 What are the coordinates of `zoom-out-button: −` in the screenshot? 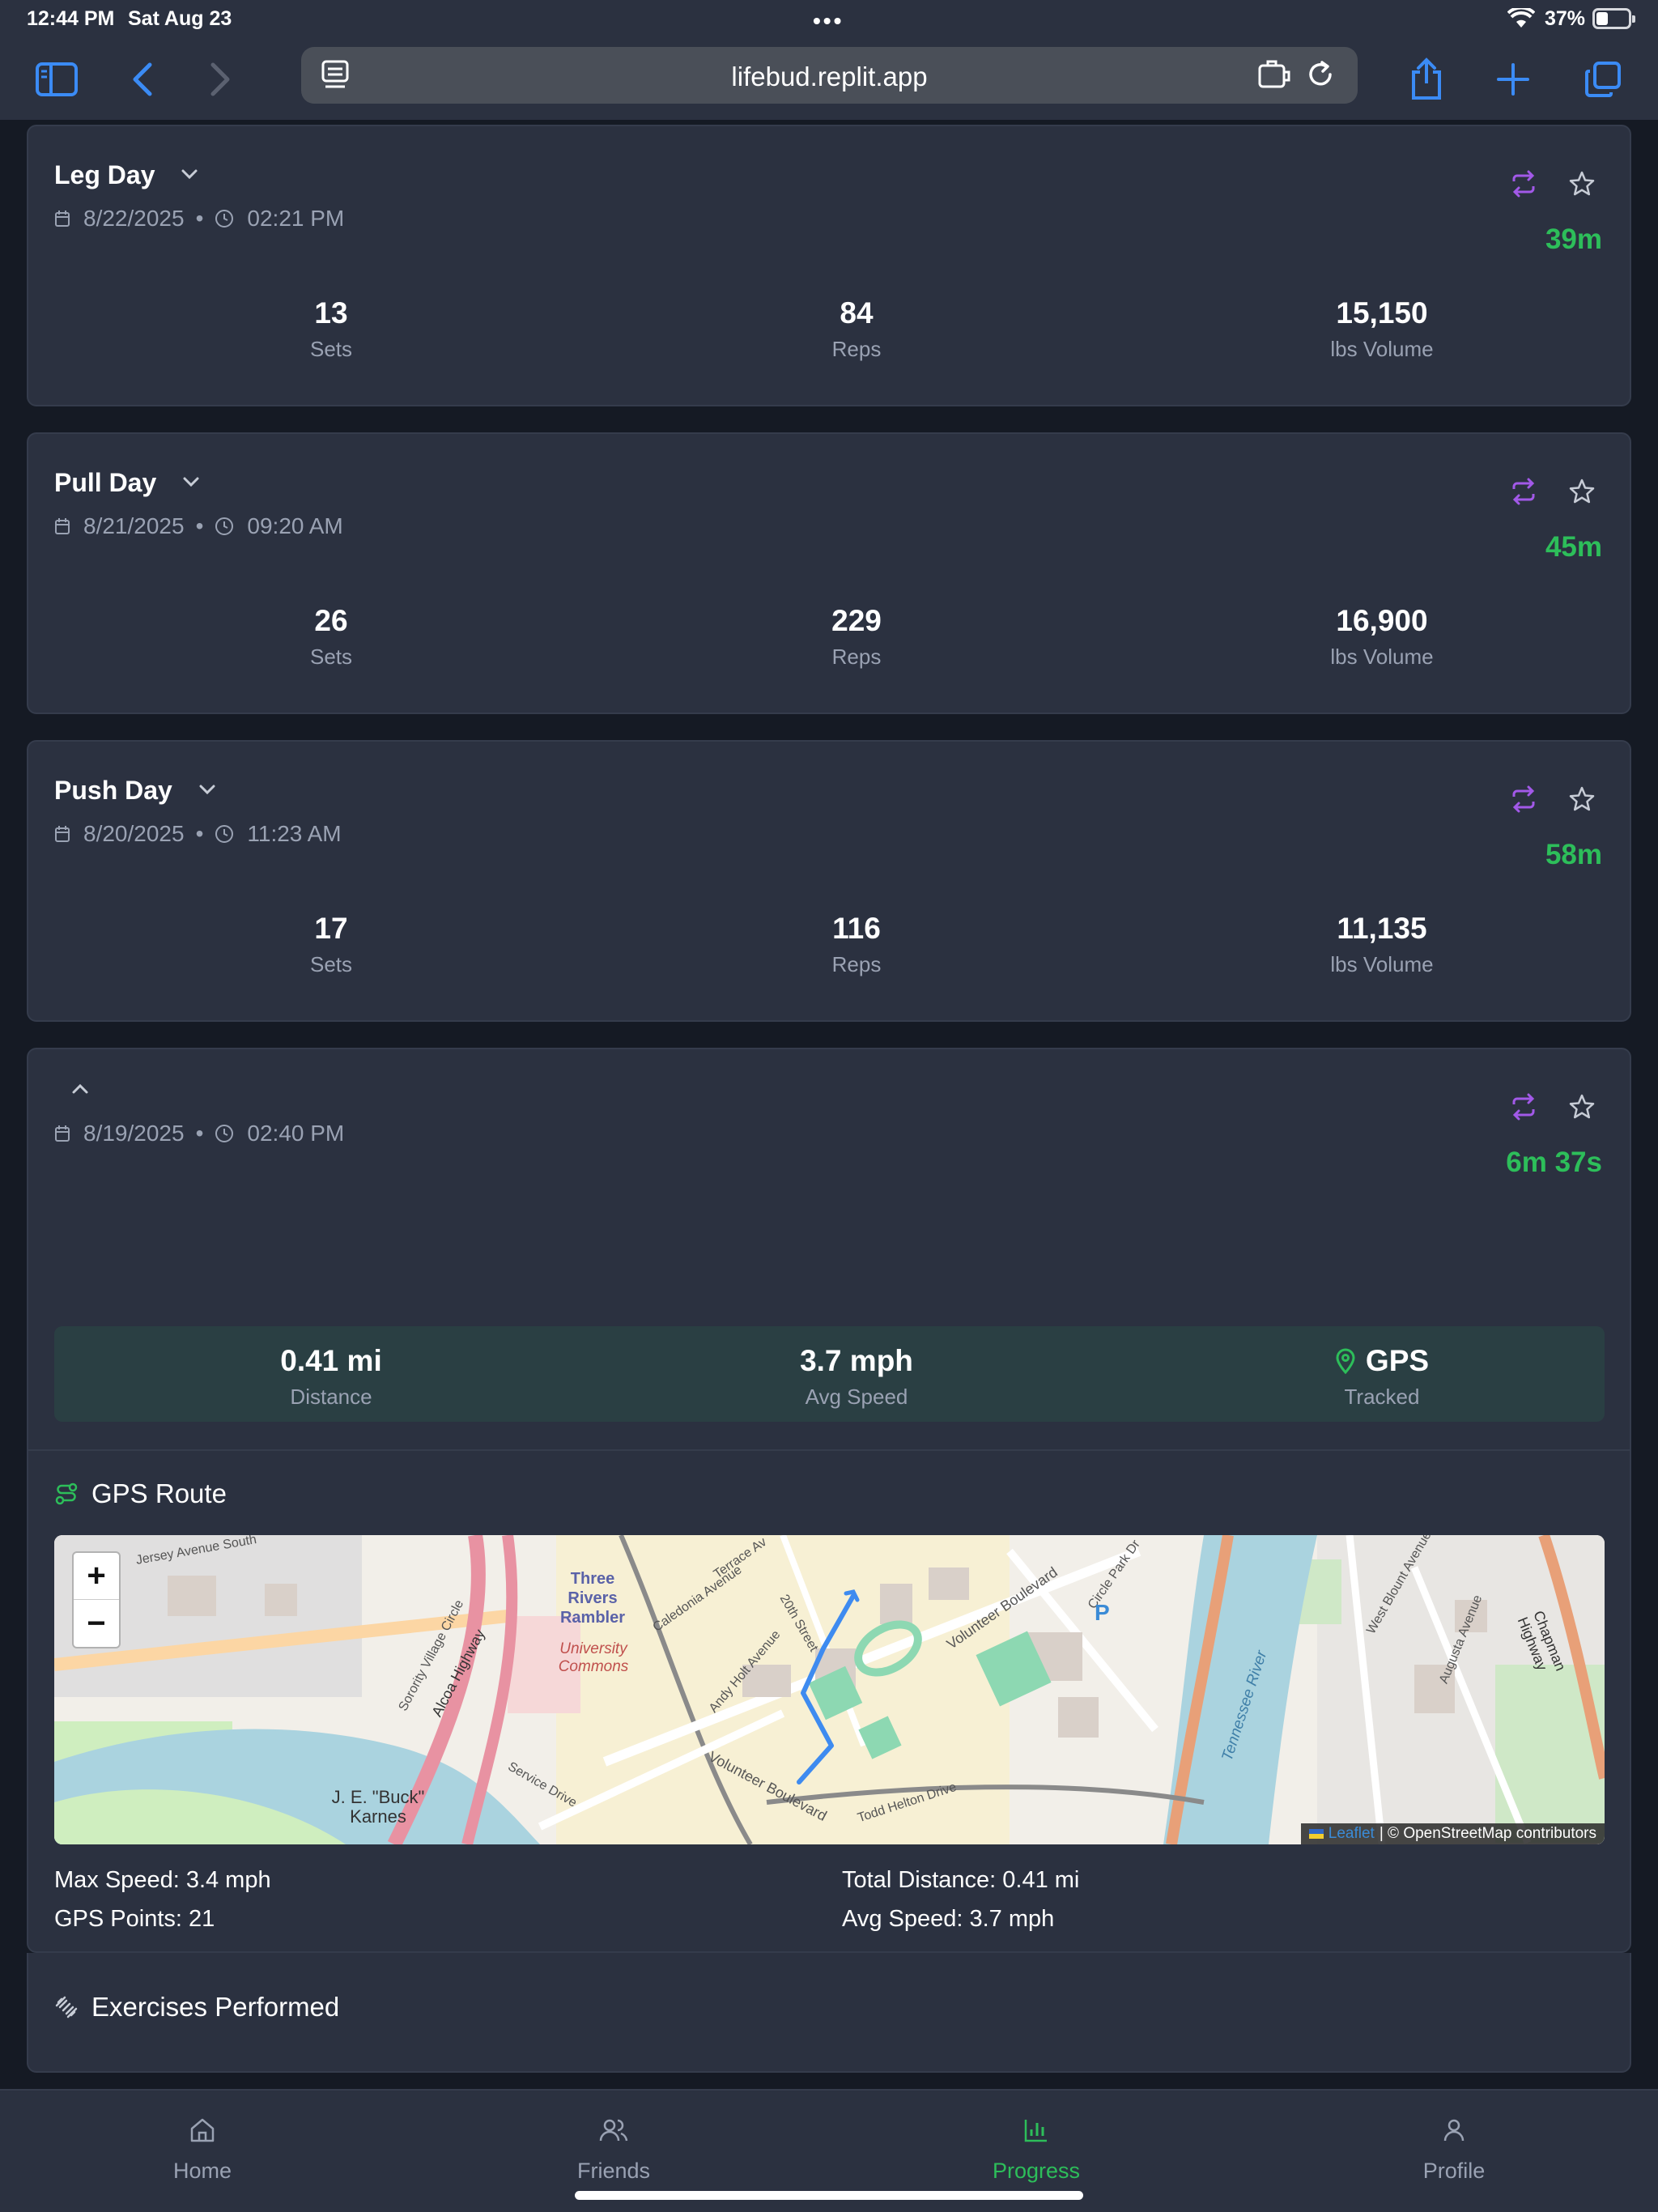 It's located at (96, 1624).